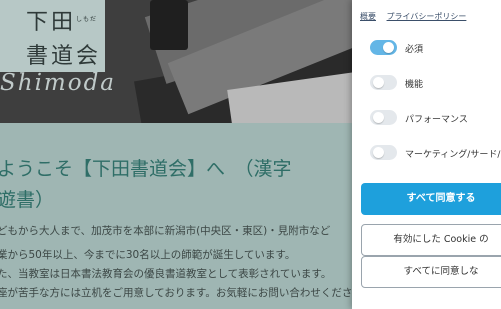 This screenshot has width=501, height=309. What do you see at coordinates (431, 240) in the screenshot?
I see `accept-enabled-cookies-button: 有効にした Cookie の` at bounding box center [431, 240].